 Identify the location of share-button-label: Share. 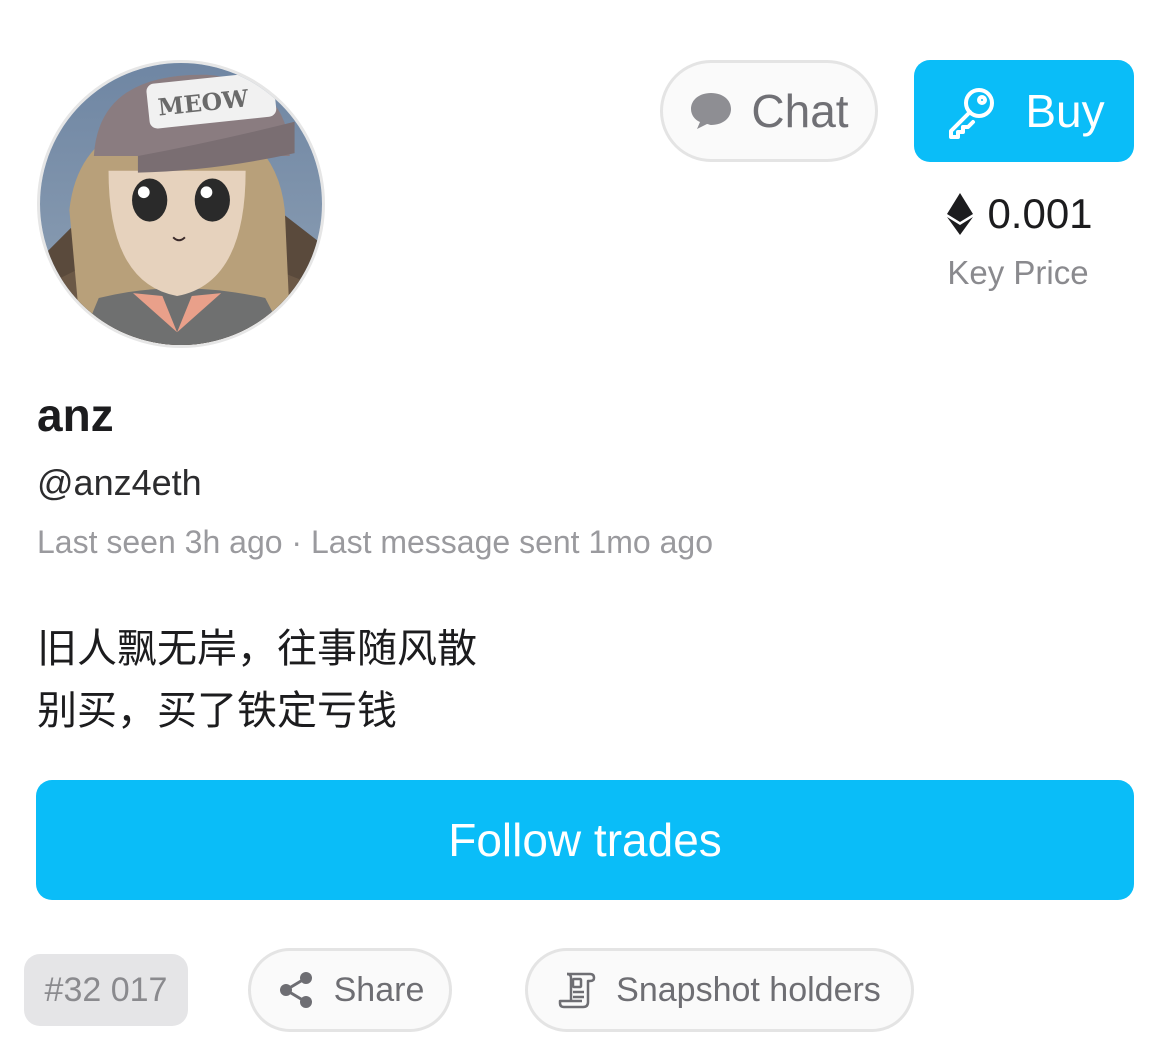
(379, 989).